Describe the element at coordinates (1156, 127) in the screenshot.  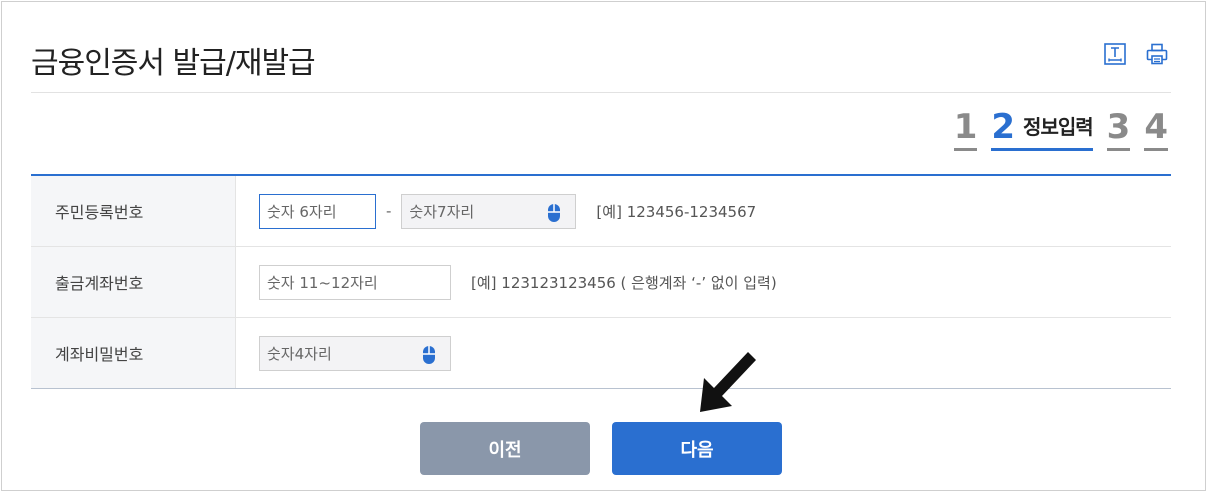
I see `step-number: 4` at that location.